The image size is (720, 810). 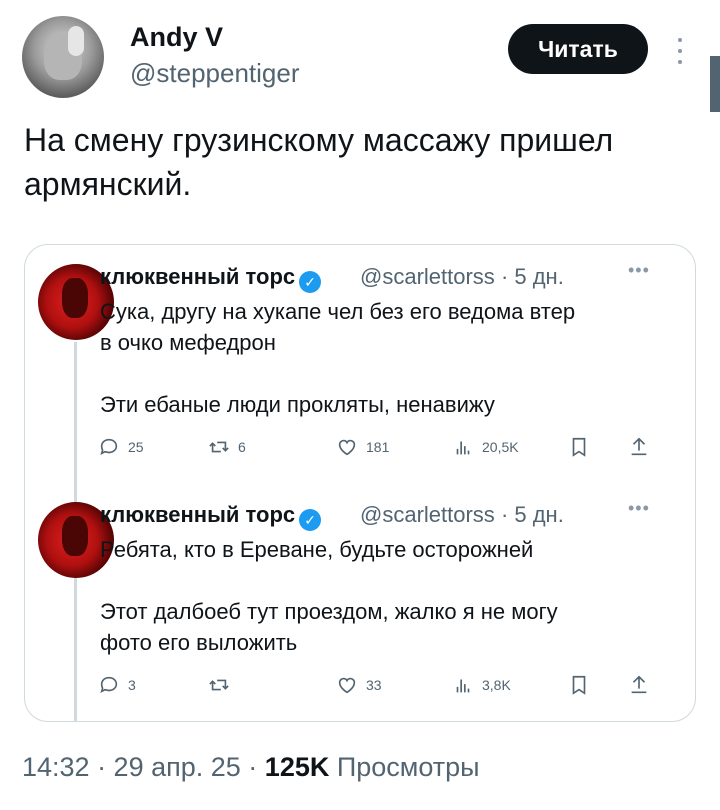 What do you see at coordinates (359, 685) in the screenshot?
I see `like-button: 33` at bounding box center [359, 685].